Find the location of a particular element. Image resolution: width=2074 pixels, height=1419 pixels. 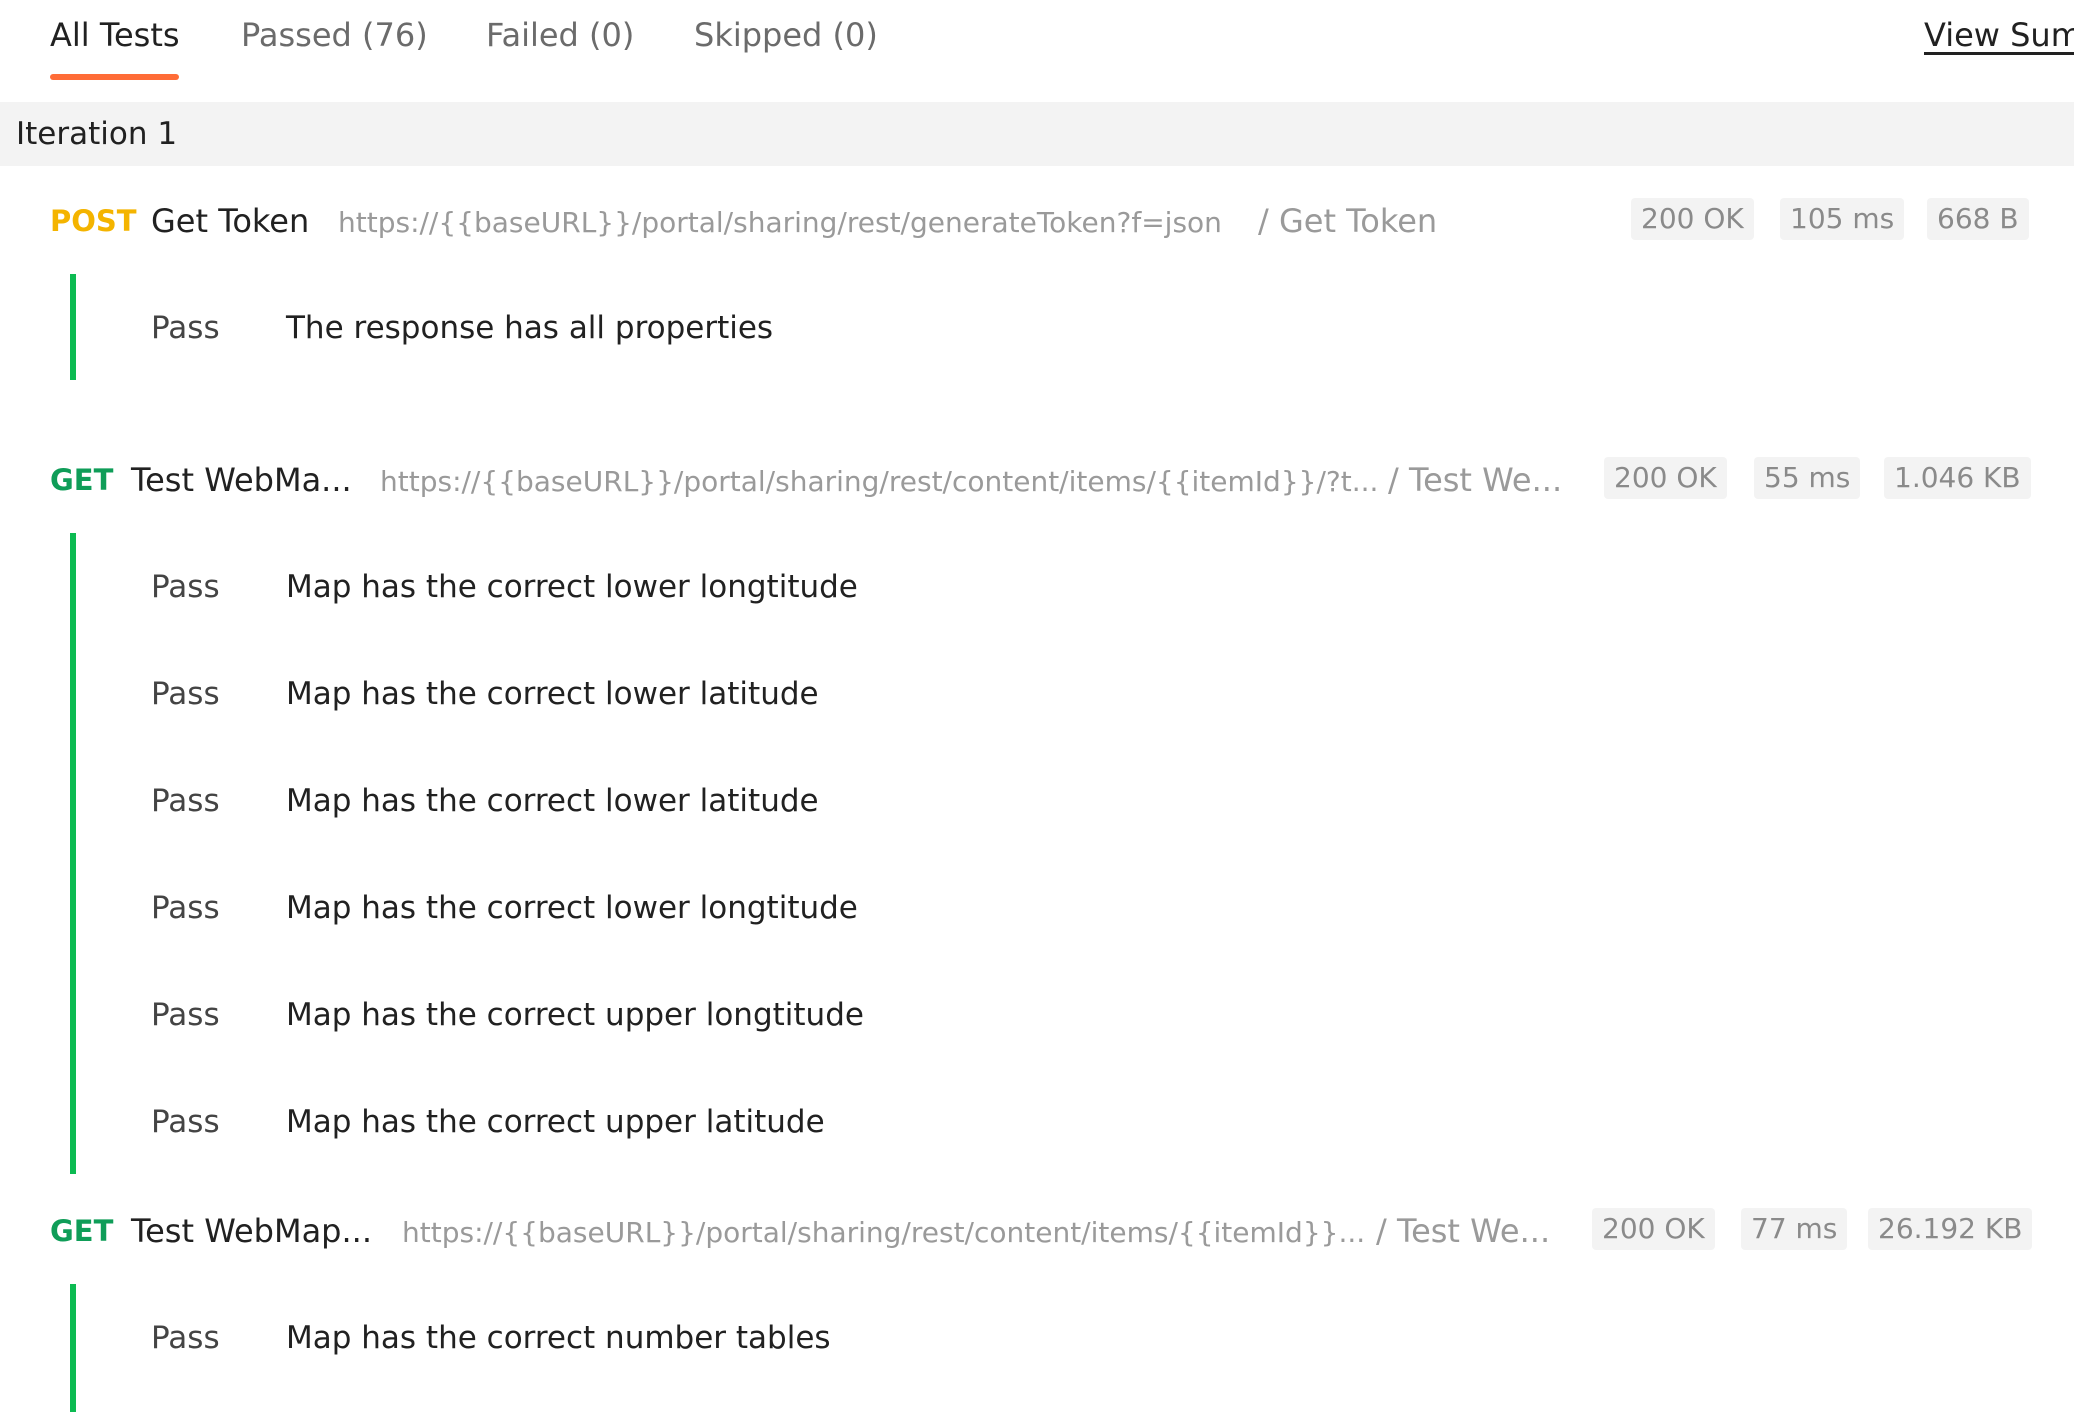

method-badge-post: POST is located at coordinates (93, 221).